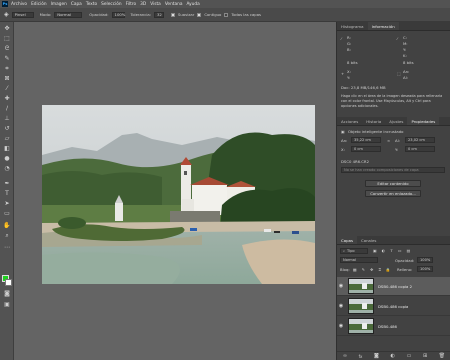 This screenshot has width=450, height=360. What do you see at coordinates (393, 183) in the screenshot?
I see `edit-contents-button: Editar contenido` at bounding box center [393, 183].